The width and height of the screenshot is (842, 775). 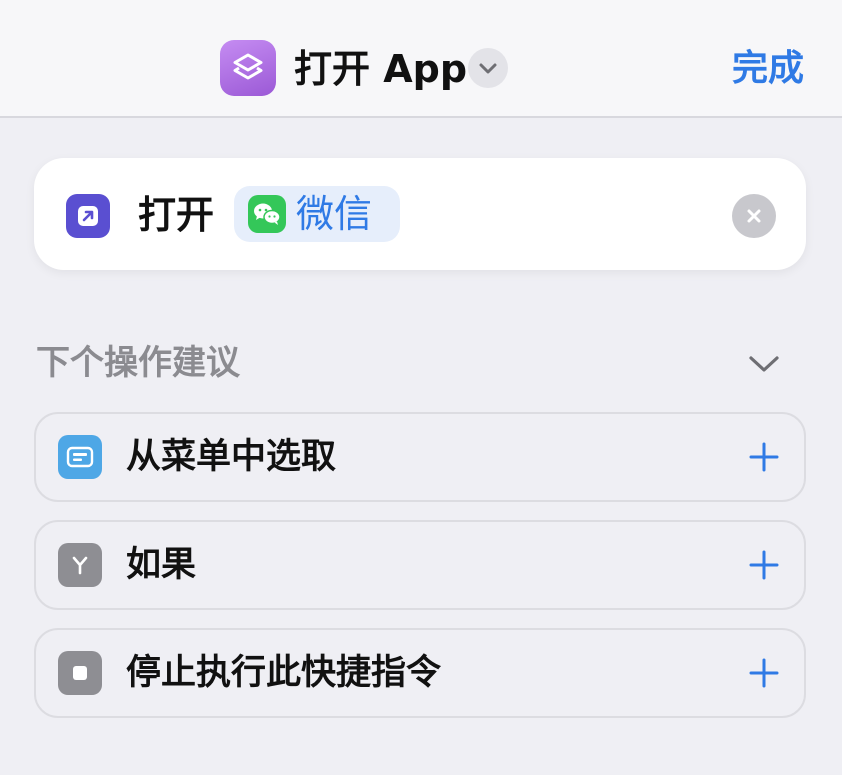 What do you see at coordinates (284, 673) in the screenshot?
I see `suggestion-label: 停止执行此快捷指令` at bounding box center [284, 673].